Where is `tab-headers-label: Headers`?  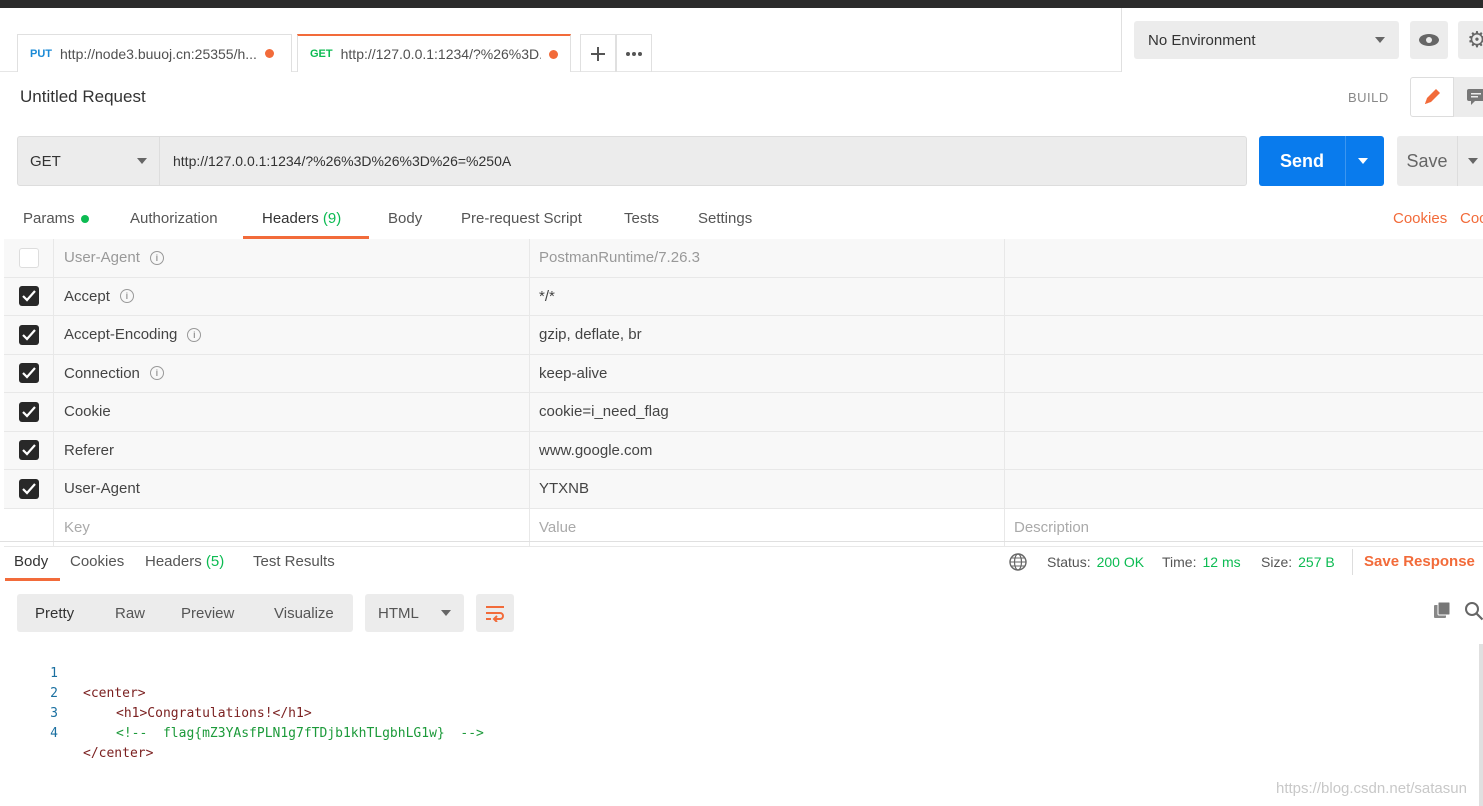 tab-headers-label: Headers is located at coordinates (290, 218).